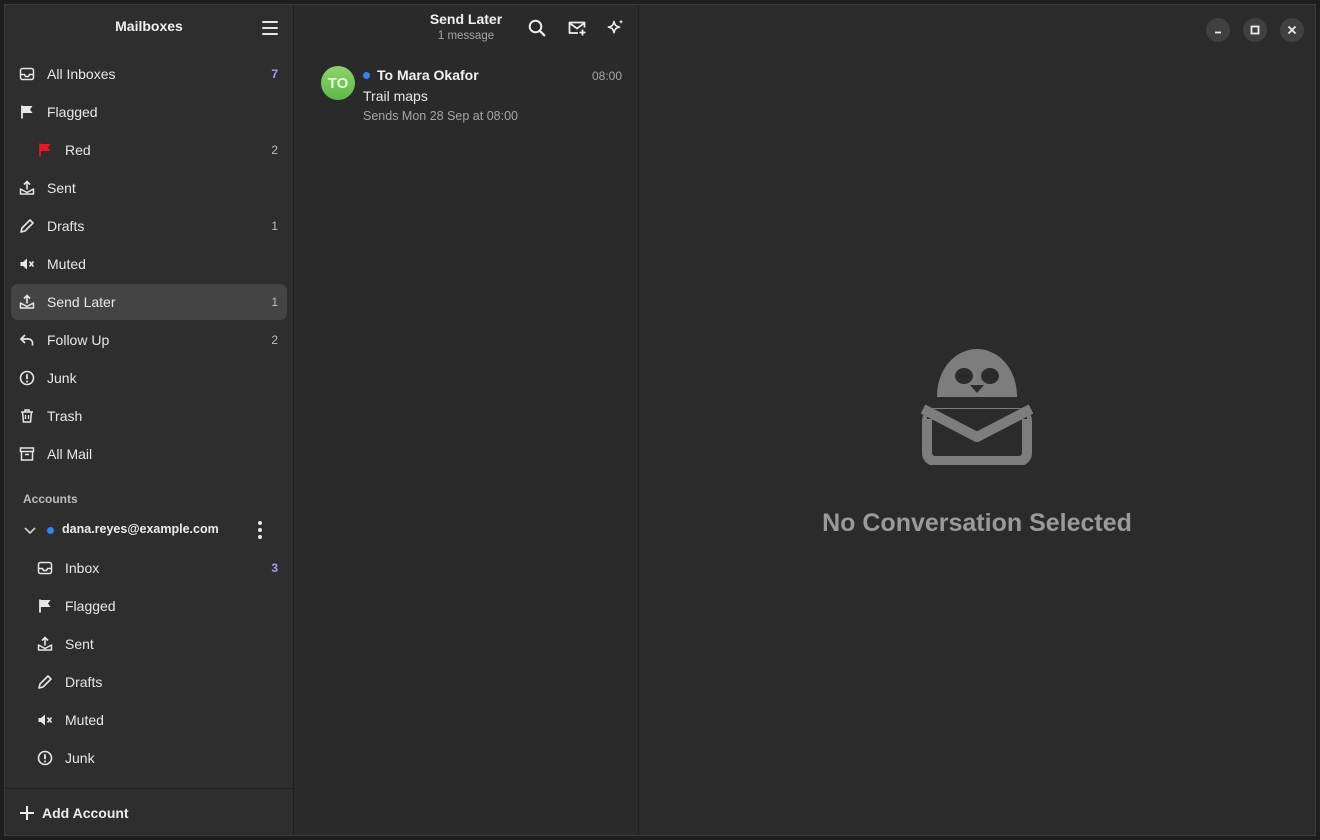  Describe the element at coordinates (149, 682) in the screenshot. I see `account-item-drafts: Drafts` at that location.